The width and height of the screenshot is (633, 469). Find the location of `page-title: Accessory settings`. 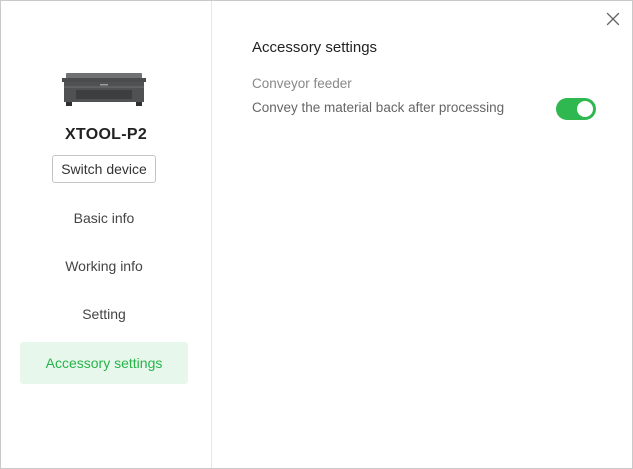

page-title: Accessory settings is located at coordinates (315, 47).